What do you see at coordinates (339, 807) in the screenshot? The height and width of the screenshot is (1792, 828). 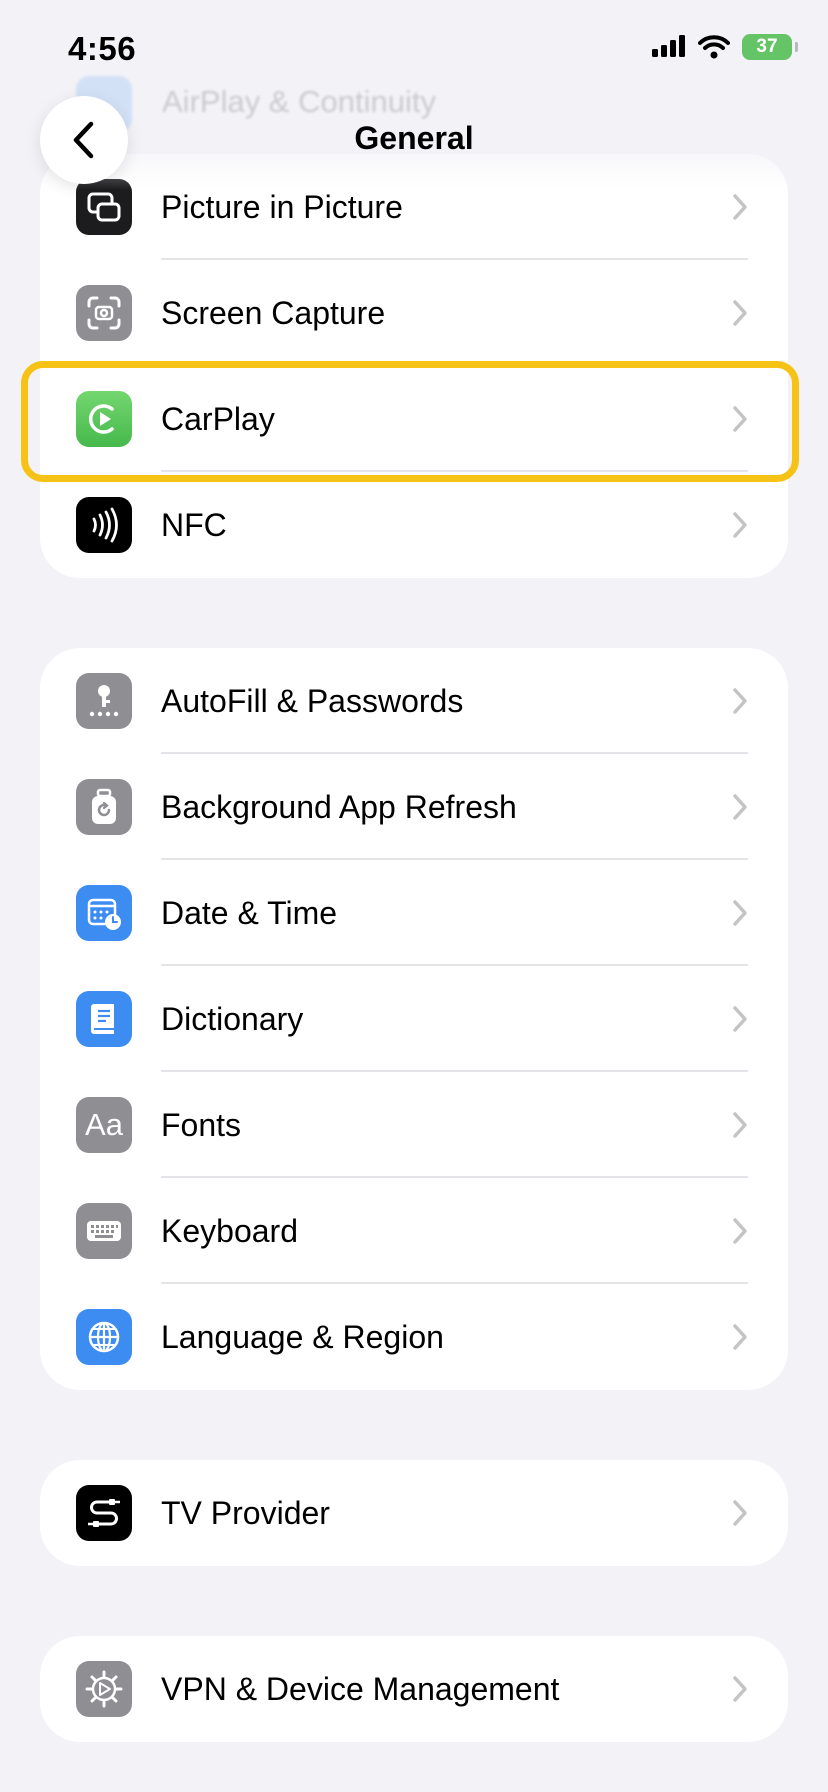 I see `row-label: Background App Refresh` at bounding box center [339, 807].